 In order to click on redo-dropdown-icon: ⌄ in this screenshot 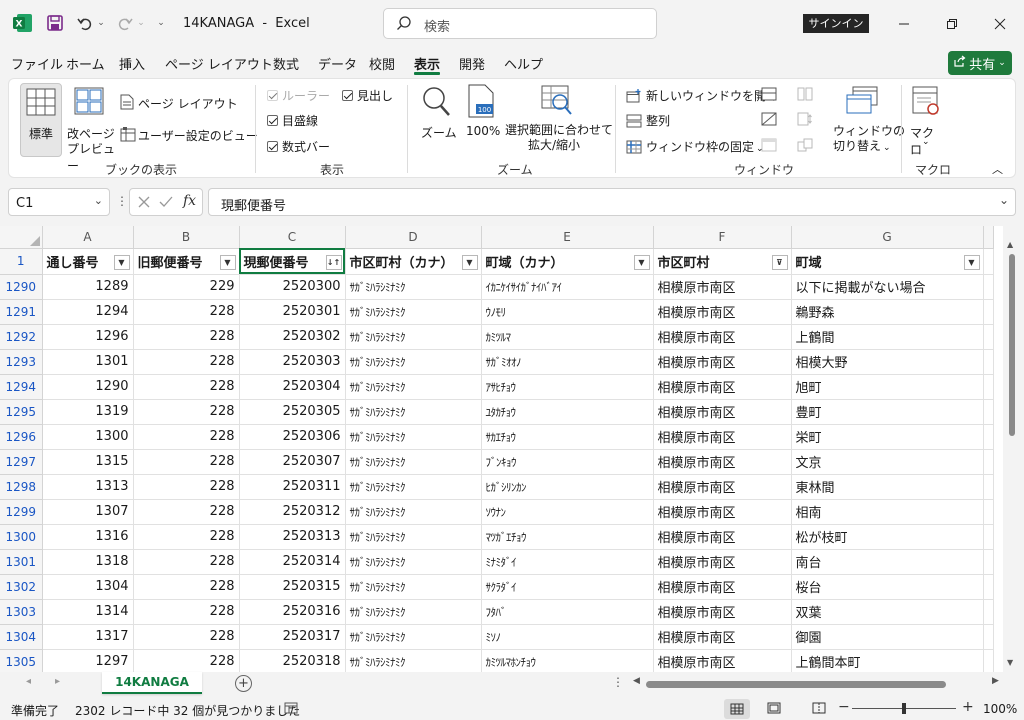, I will do `click(141, 23)`.